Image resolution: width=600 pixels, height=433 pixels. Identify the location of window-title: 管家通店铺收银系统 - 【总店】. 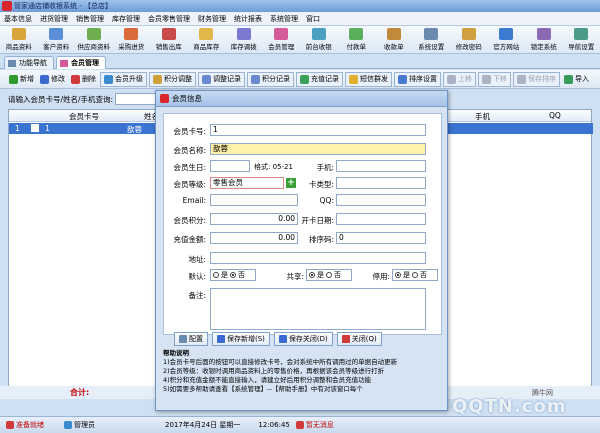
(63, 6).